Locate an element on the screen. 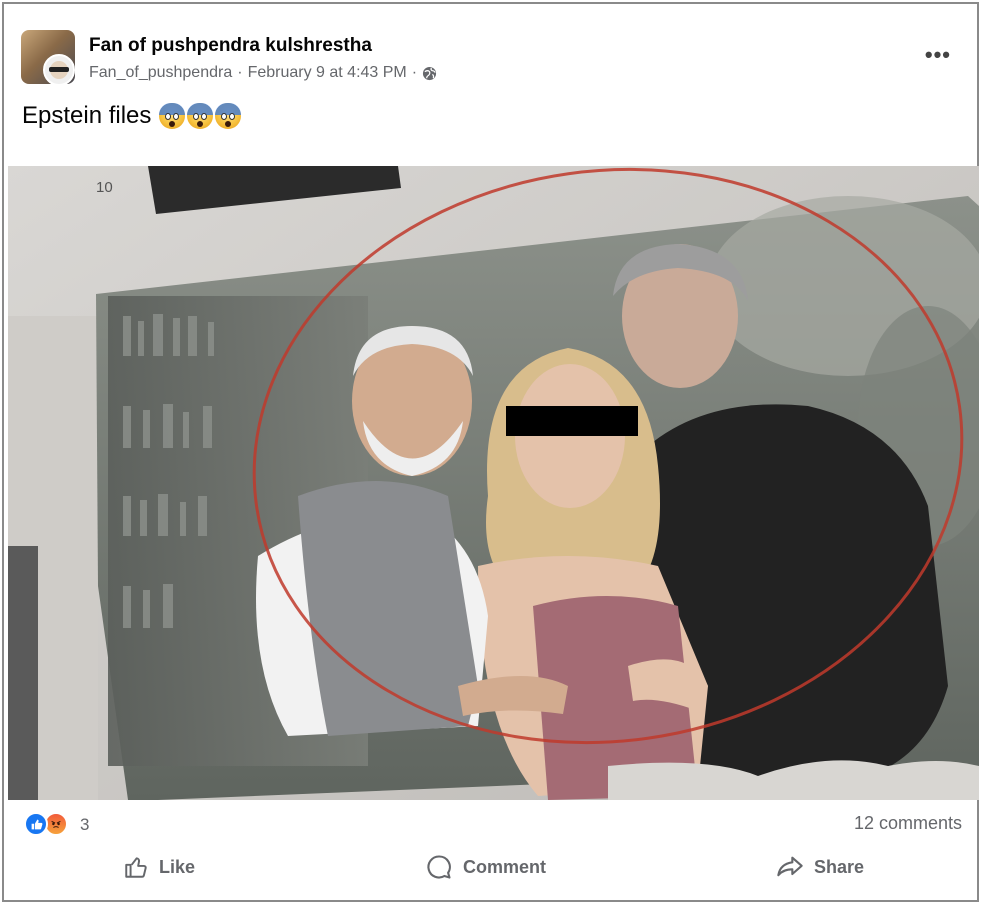 The width and height of the screenshot is (985, 906). post-actions: Like Comment Share is located at coordinates (493, 867).